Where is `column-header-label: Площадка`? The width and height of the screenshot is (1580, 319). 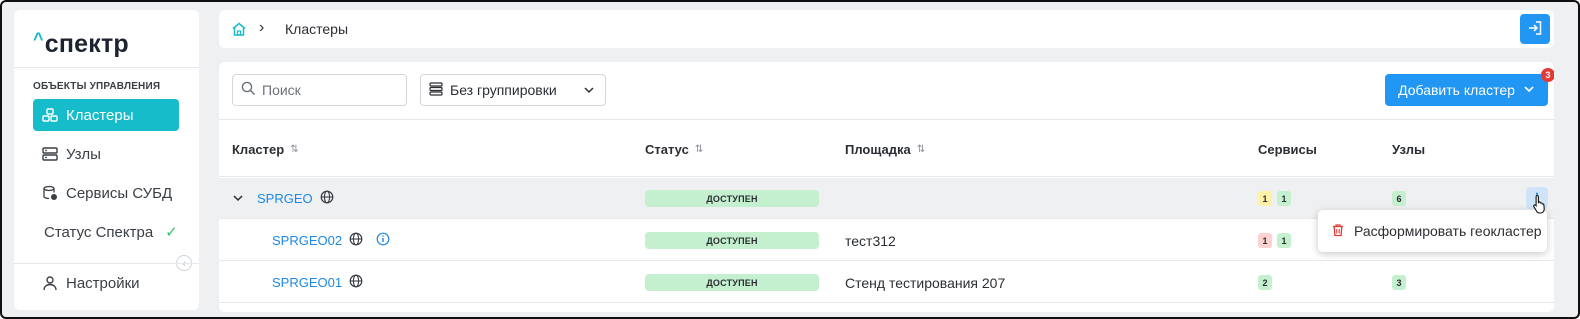 column-header-label: Площадка is located at coordinates (878, 149).